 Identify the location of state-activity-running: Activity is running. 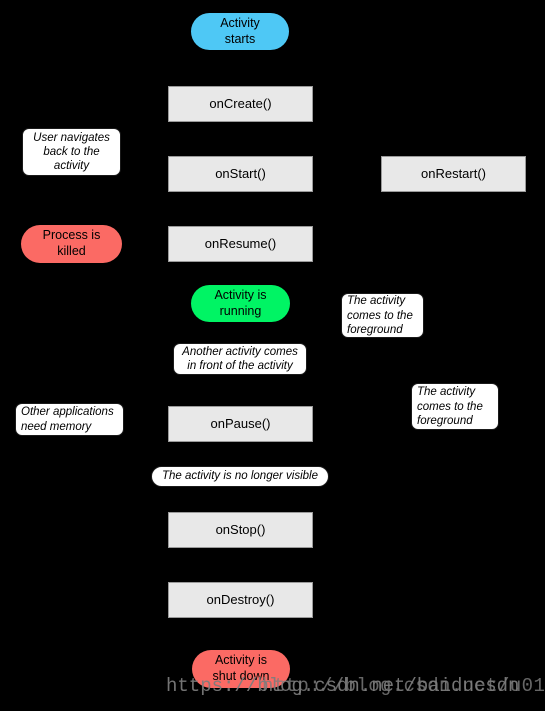
(240, 303).